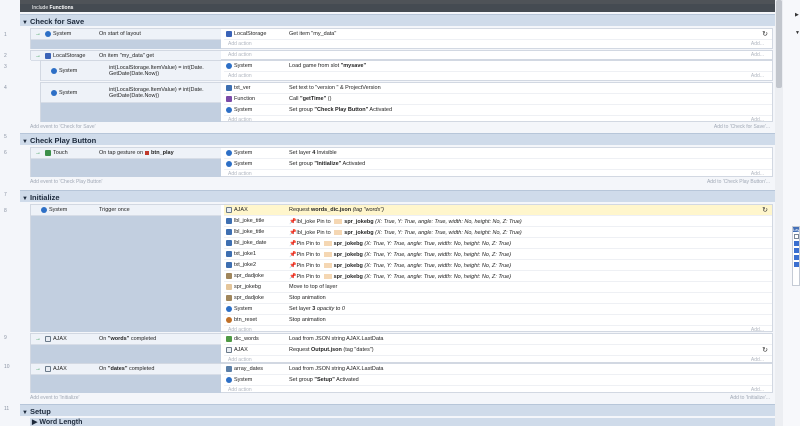 The image size is (800, 426). Describe the element at coordinates (498, 164) in the screenshot. I see `action-row: System Set group "Initialize" Activated` at that location.